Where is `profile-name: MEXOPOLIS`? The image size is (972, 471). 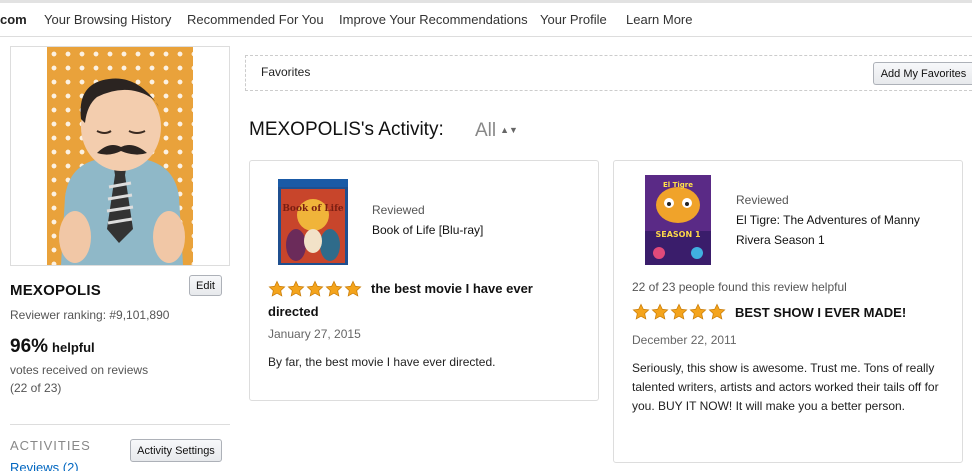
profile-name: MEXOPOLIS is located at coordinates (55, 290).